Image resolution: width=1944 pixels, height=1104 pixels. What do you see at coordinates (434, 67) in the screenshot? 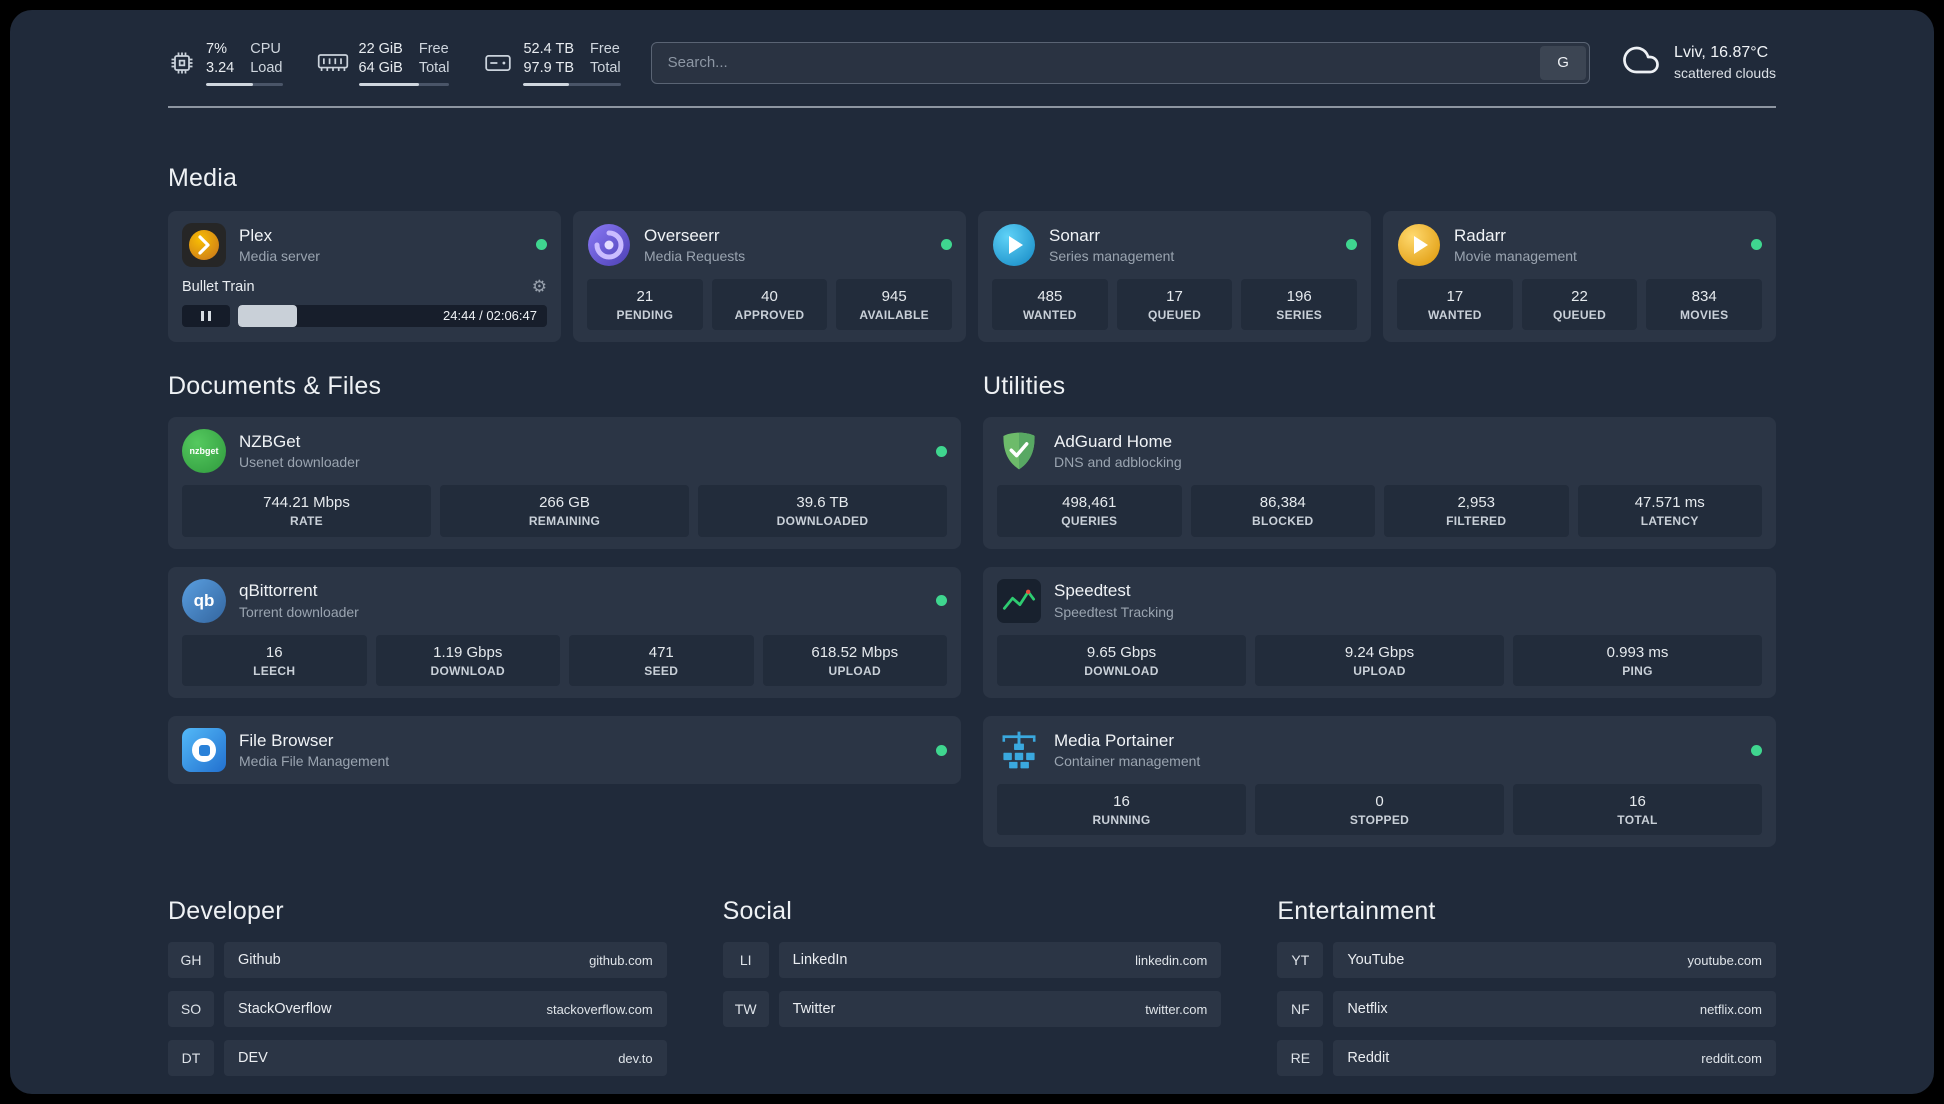
I see `memory-total-label: Total` at bounding box center [434, 67].